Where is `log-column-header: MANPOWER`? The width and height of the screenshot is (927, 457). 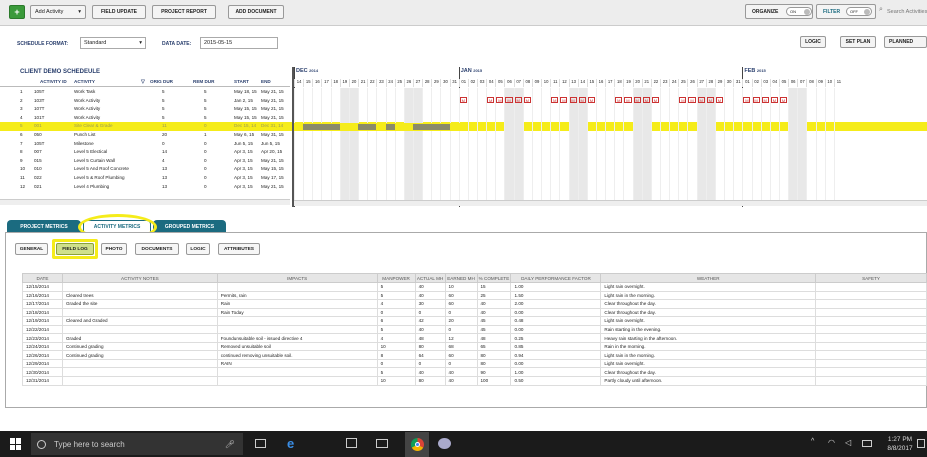
log-column-header: MANPOWER is located at coordinates (396, 278).